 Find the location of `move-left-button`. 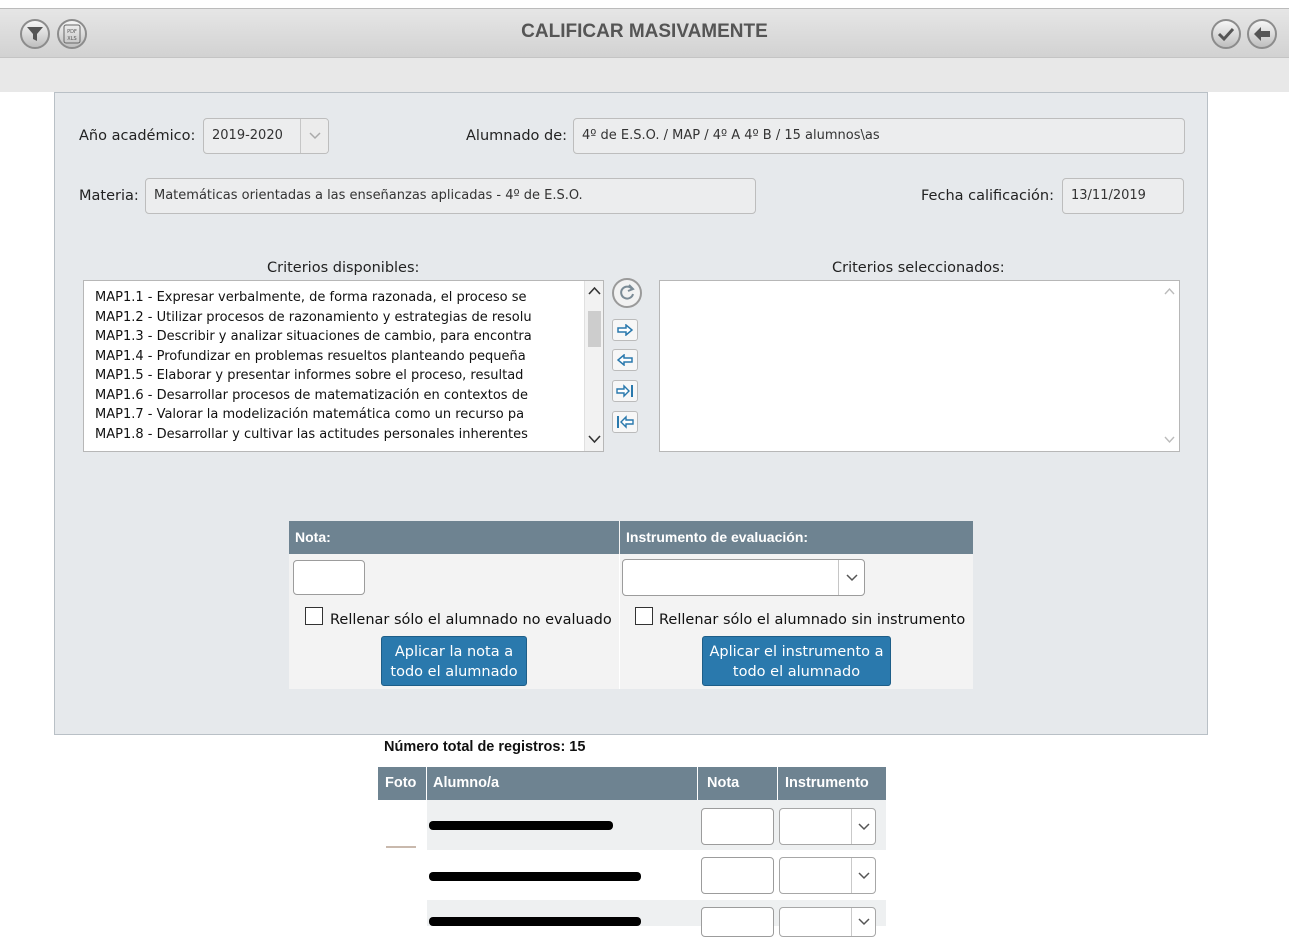

move-left-button is located at coordinates (625, 360).